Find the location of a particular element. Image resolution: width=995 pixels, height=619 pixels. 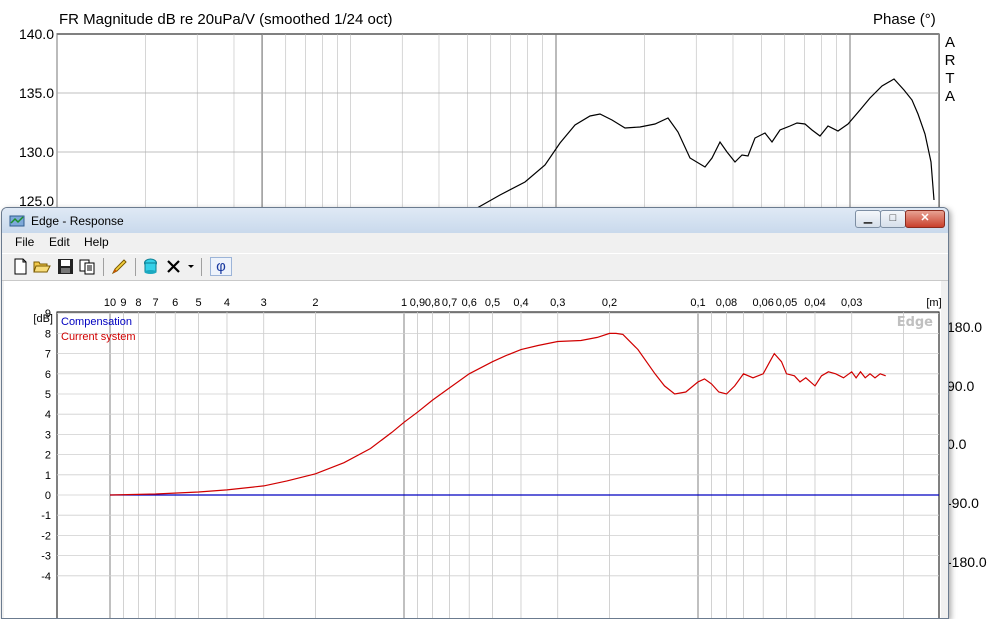

bg-y-tick: 135.0 is located at coordinates (36, 93).